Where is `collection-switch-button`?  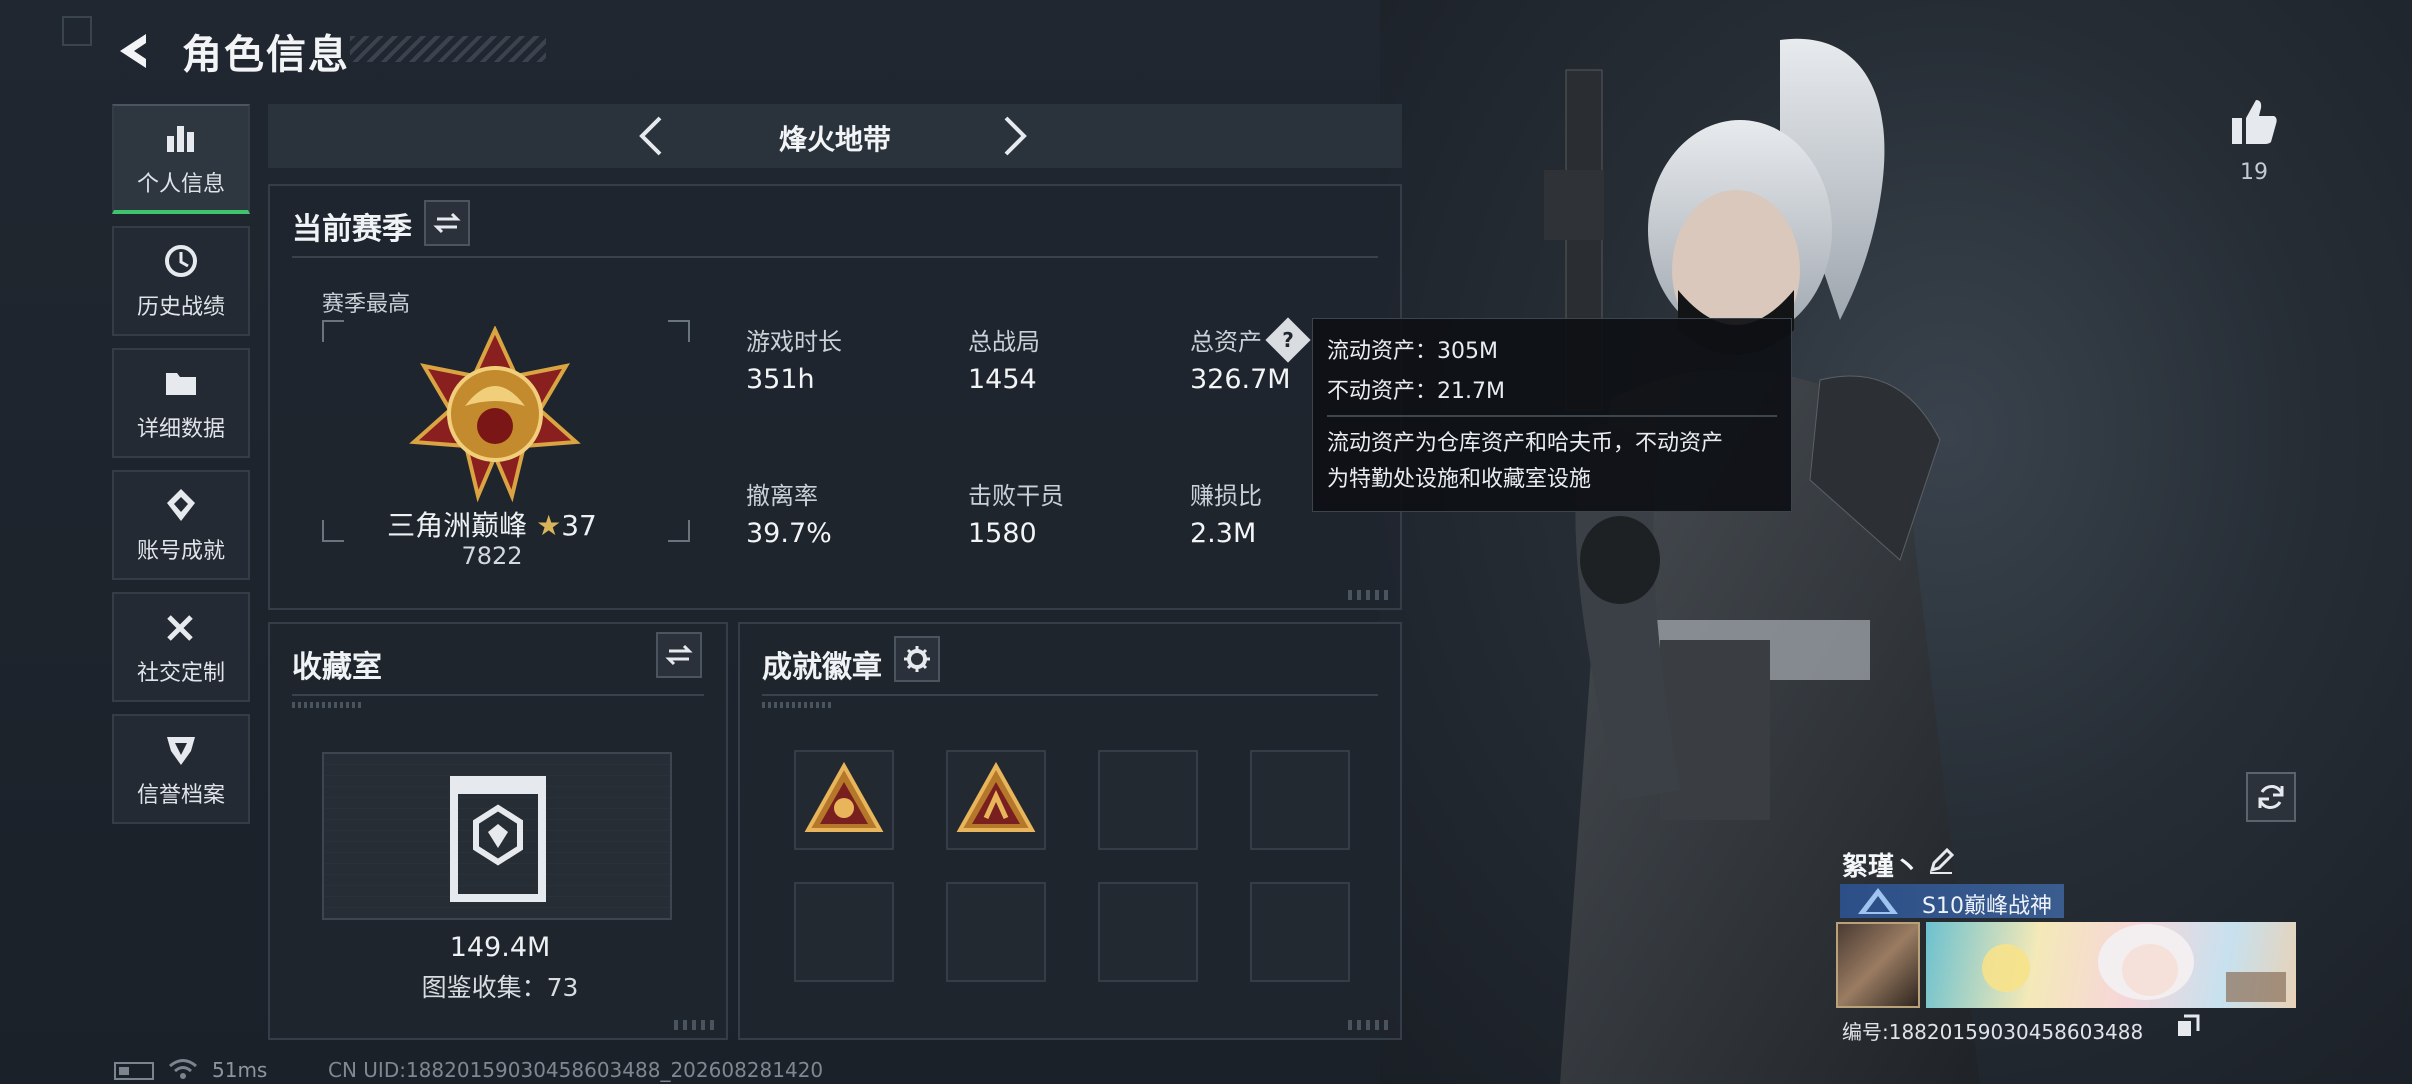
collection-switch-button is located at coordinates (679, 655).